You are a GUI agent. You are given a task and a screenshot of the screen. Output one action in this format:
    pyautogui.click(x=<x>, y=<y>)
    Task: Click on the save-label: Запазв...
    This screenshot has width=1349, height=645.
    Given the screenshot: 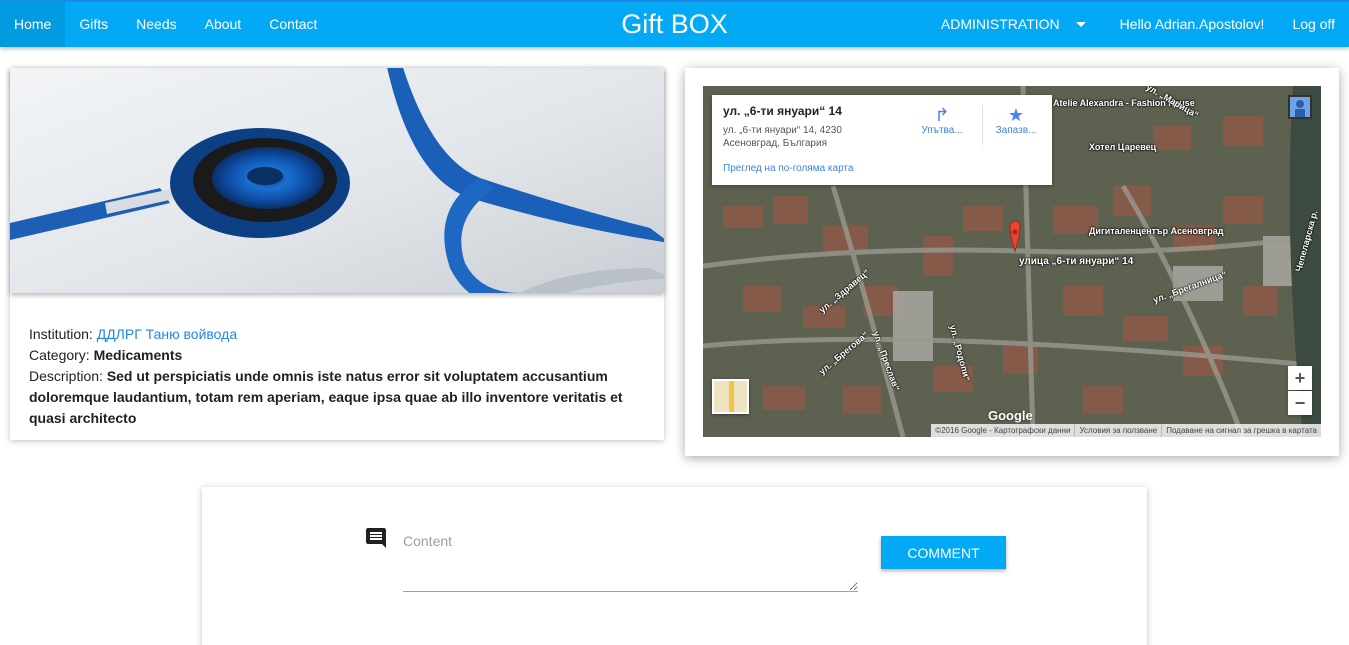 What is the action you would take?
    pyautogui.click(x=1016, y=130)
    